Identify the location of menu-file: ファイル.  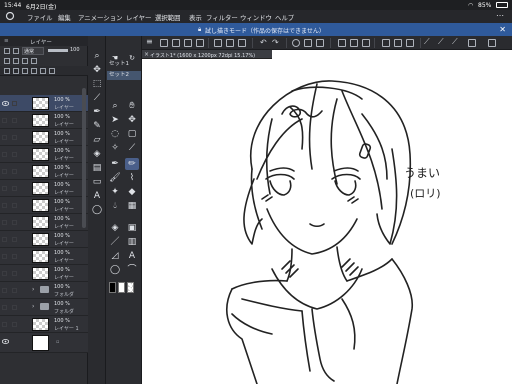
(40, 17).